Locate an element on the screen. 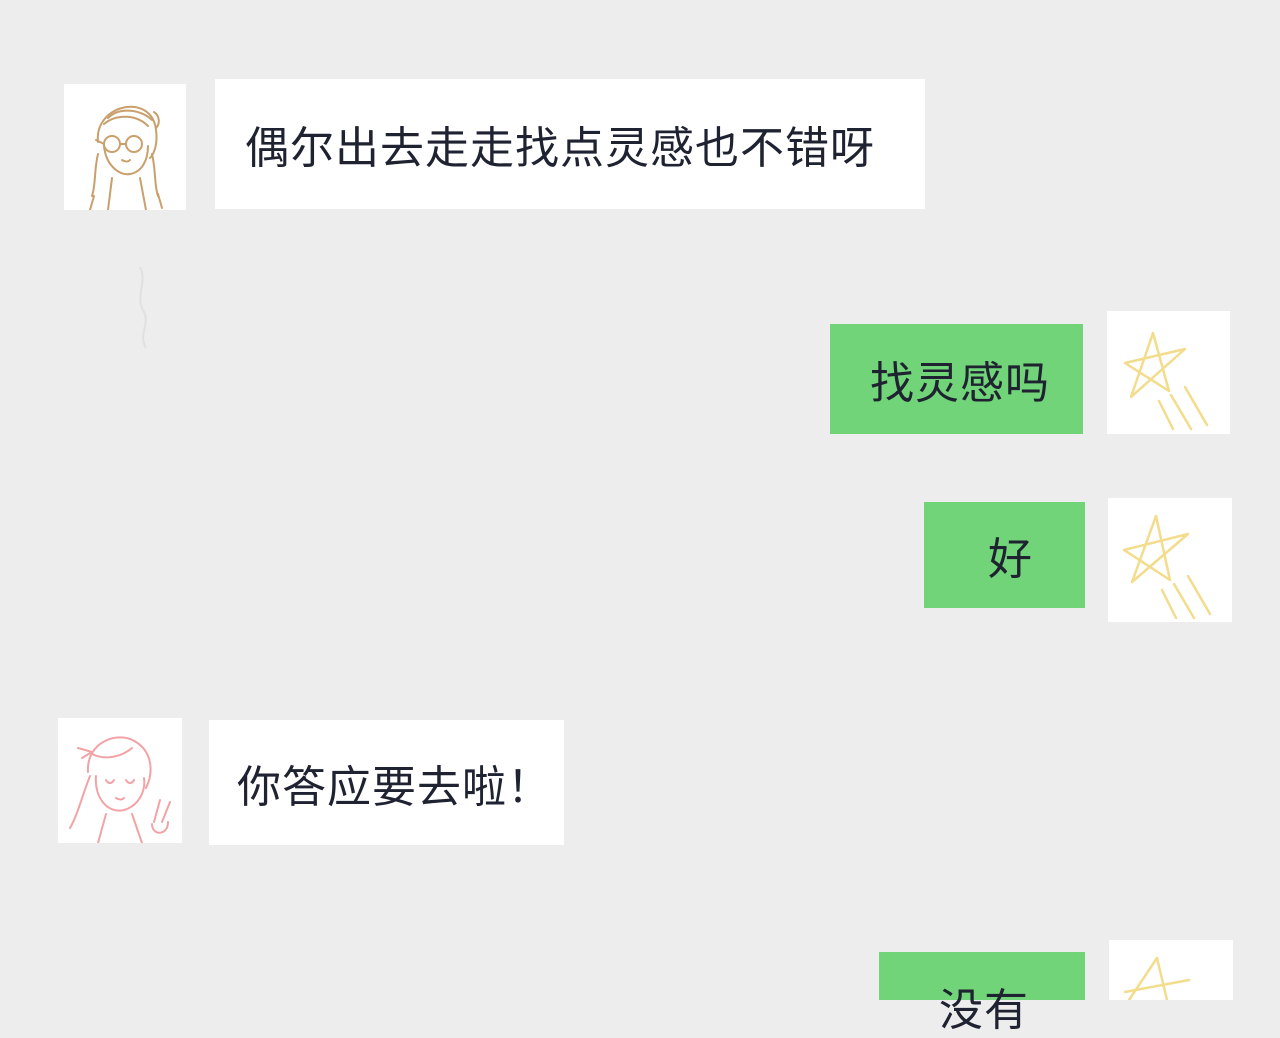  message-text: 找灵感吗 is located at coordinates (960, 383).